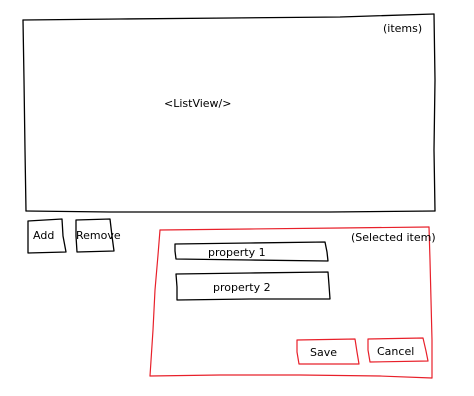  I want to click on save-button-label: Save, so click(324, 352).